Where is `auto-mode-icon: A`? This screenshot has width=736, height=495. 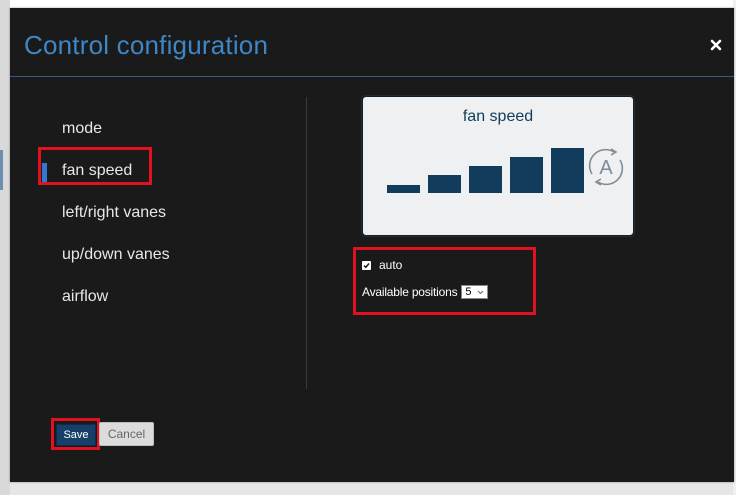 auto-mode-icon: A is located at coordinates (606, 167).